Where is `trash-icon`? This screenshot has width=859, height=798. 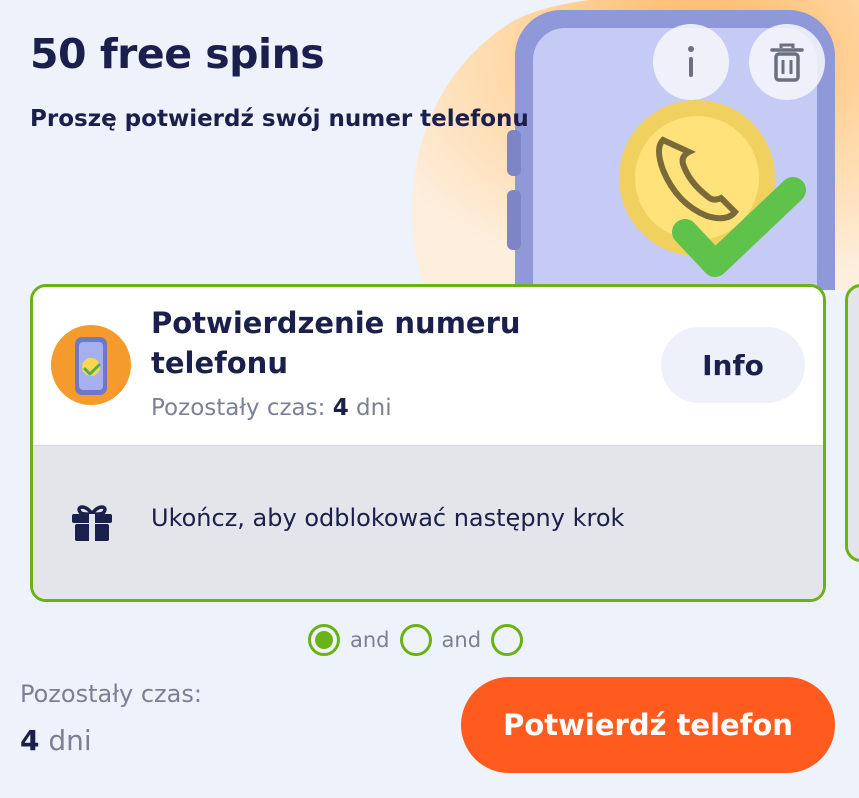 trash-icon is located at coordinates (787, 62).